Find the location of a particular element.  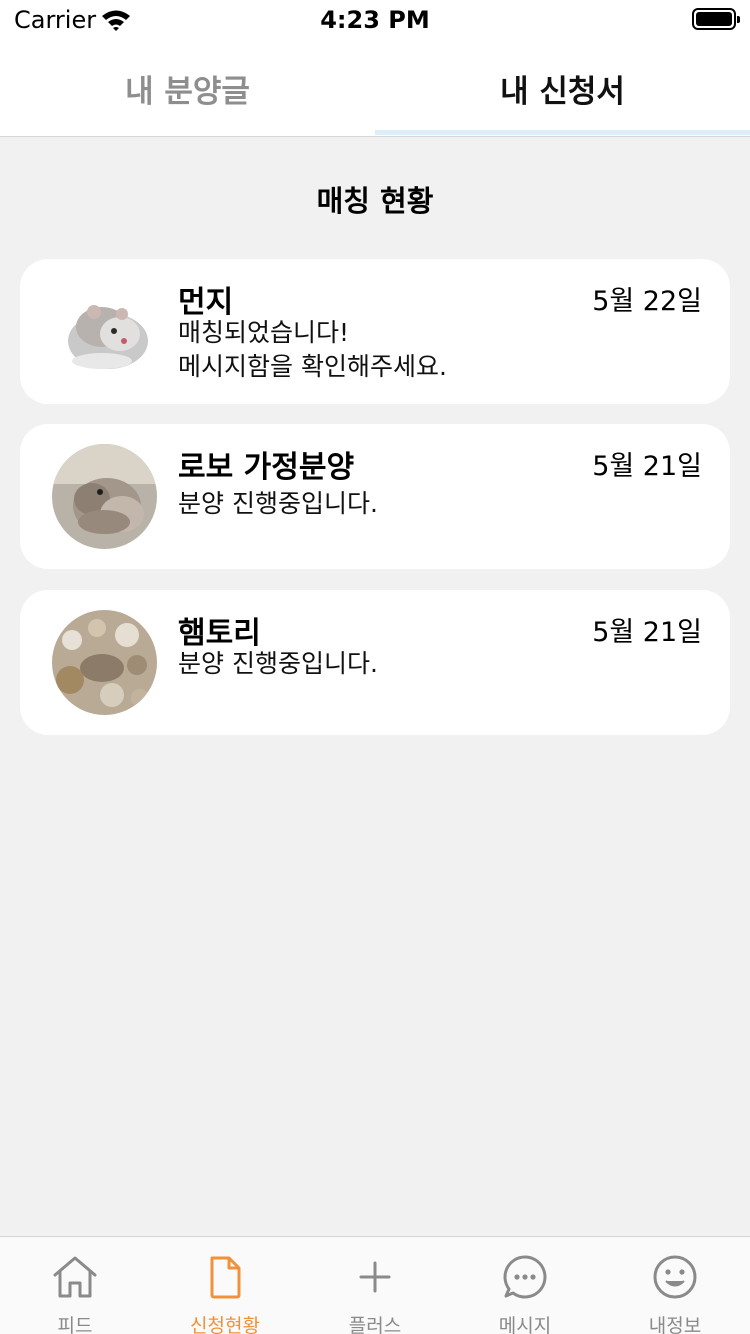

chat-bubble-icon is located at coordinates (525, 1277).